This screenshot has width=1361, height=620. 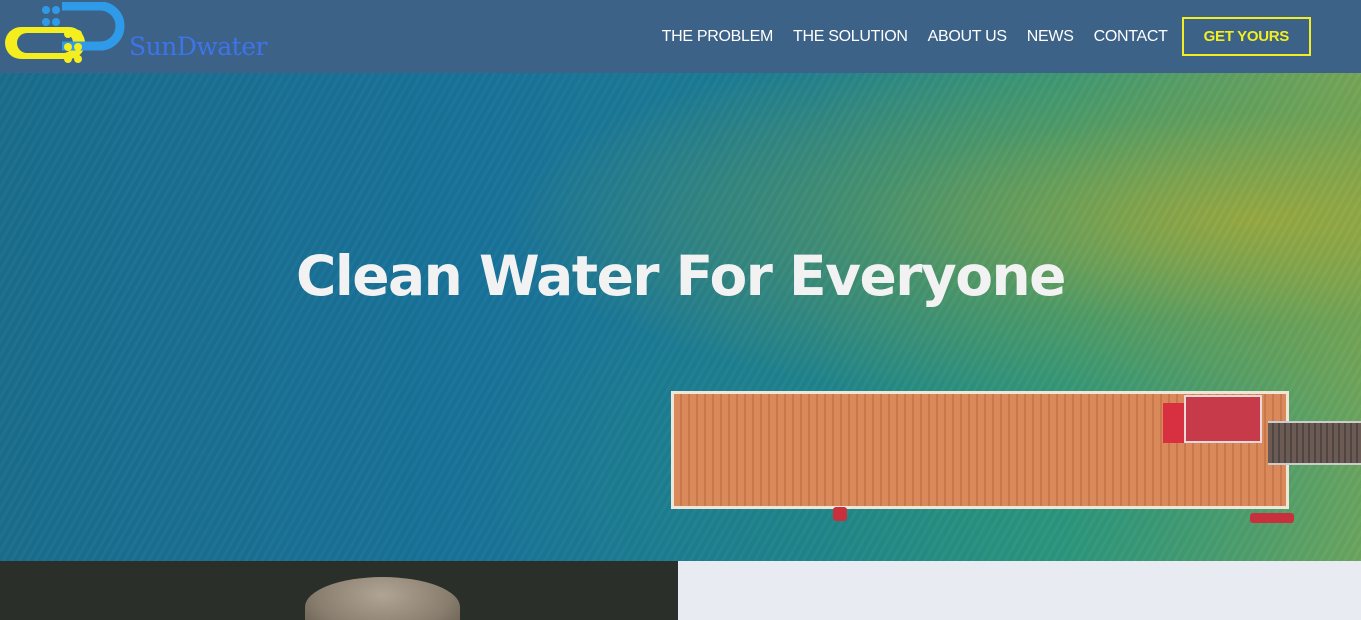 What do you see at coordinates (1131, 37) in the screenshot?
I see `nav-link-contact: CONTACT` at bounding box center [1131, 37].